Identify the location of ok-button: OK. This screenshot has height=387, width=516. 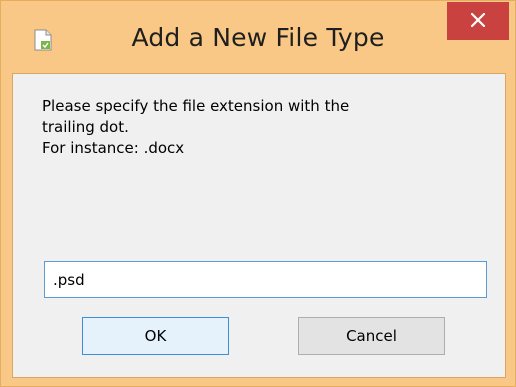
(155, 336).